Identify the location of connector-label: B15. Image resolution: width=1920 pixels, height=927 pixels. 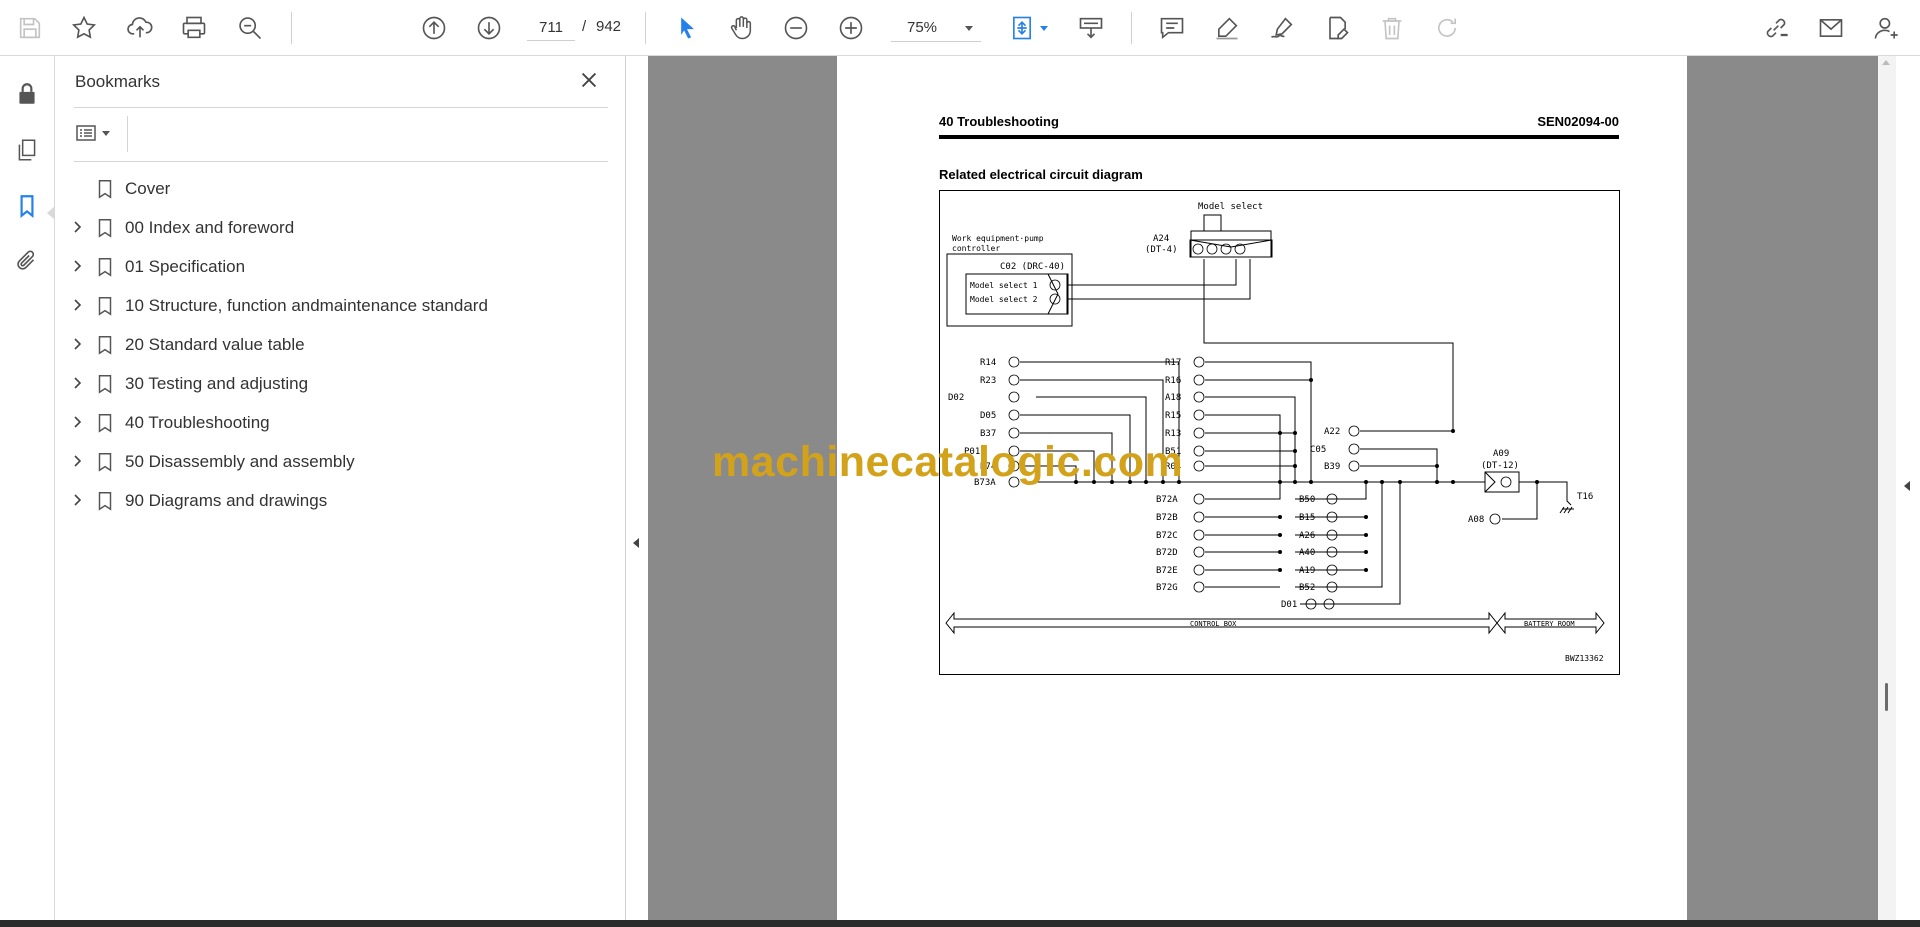
(1307, 518).